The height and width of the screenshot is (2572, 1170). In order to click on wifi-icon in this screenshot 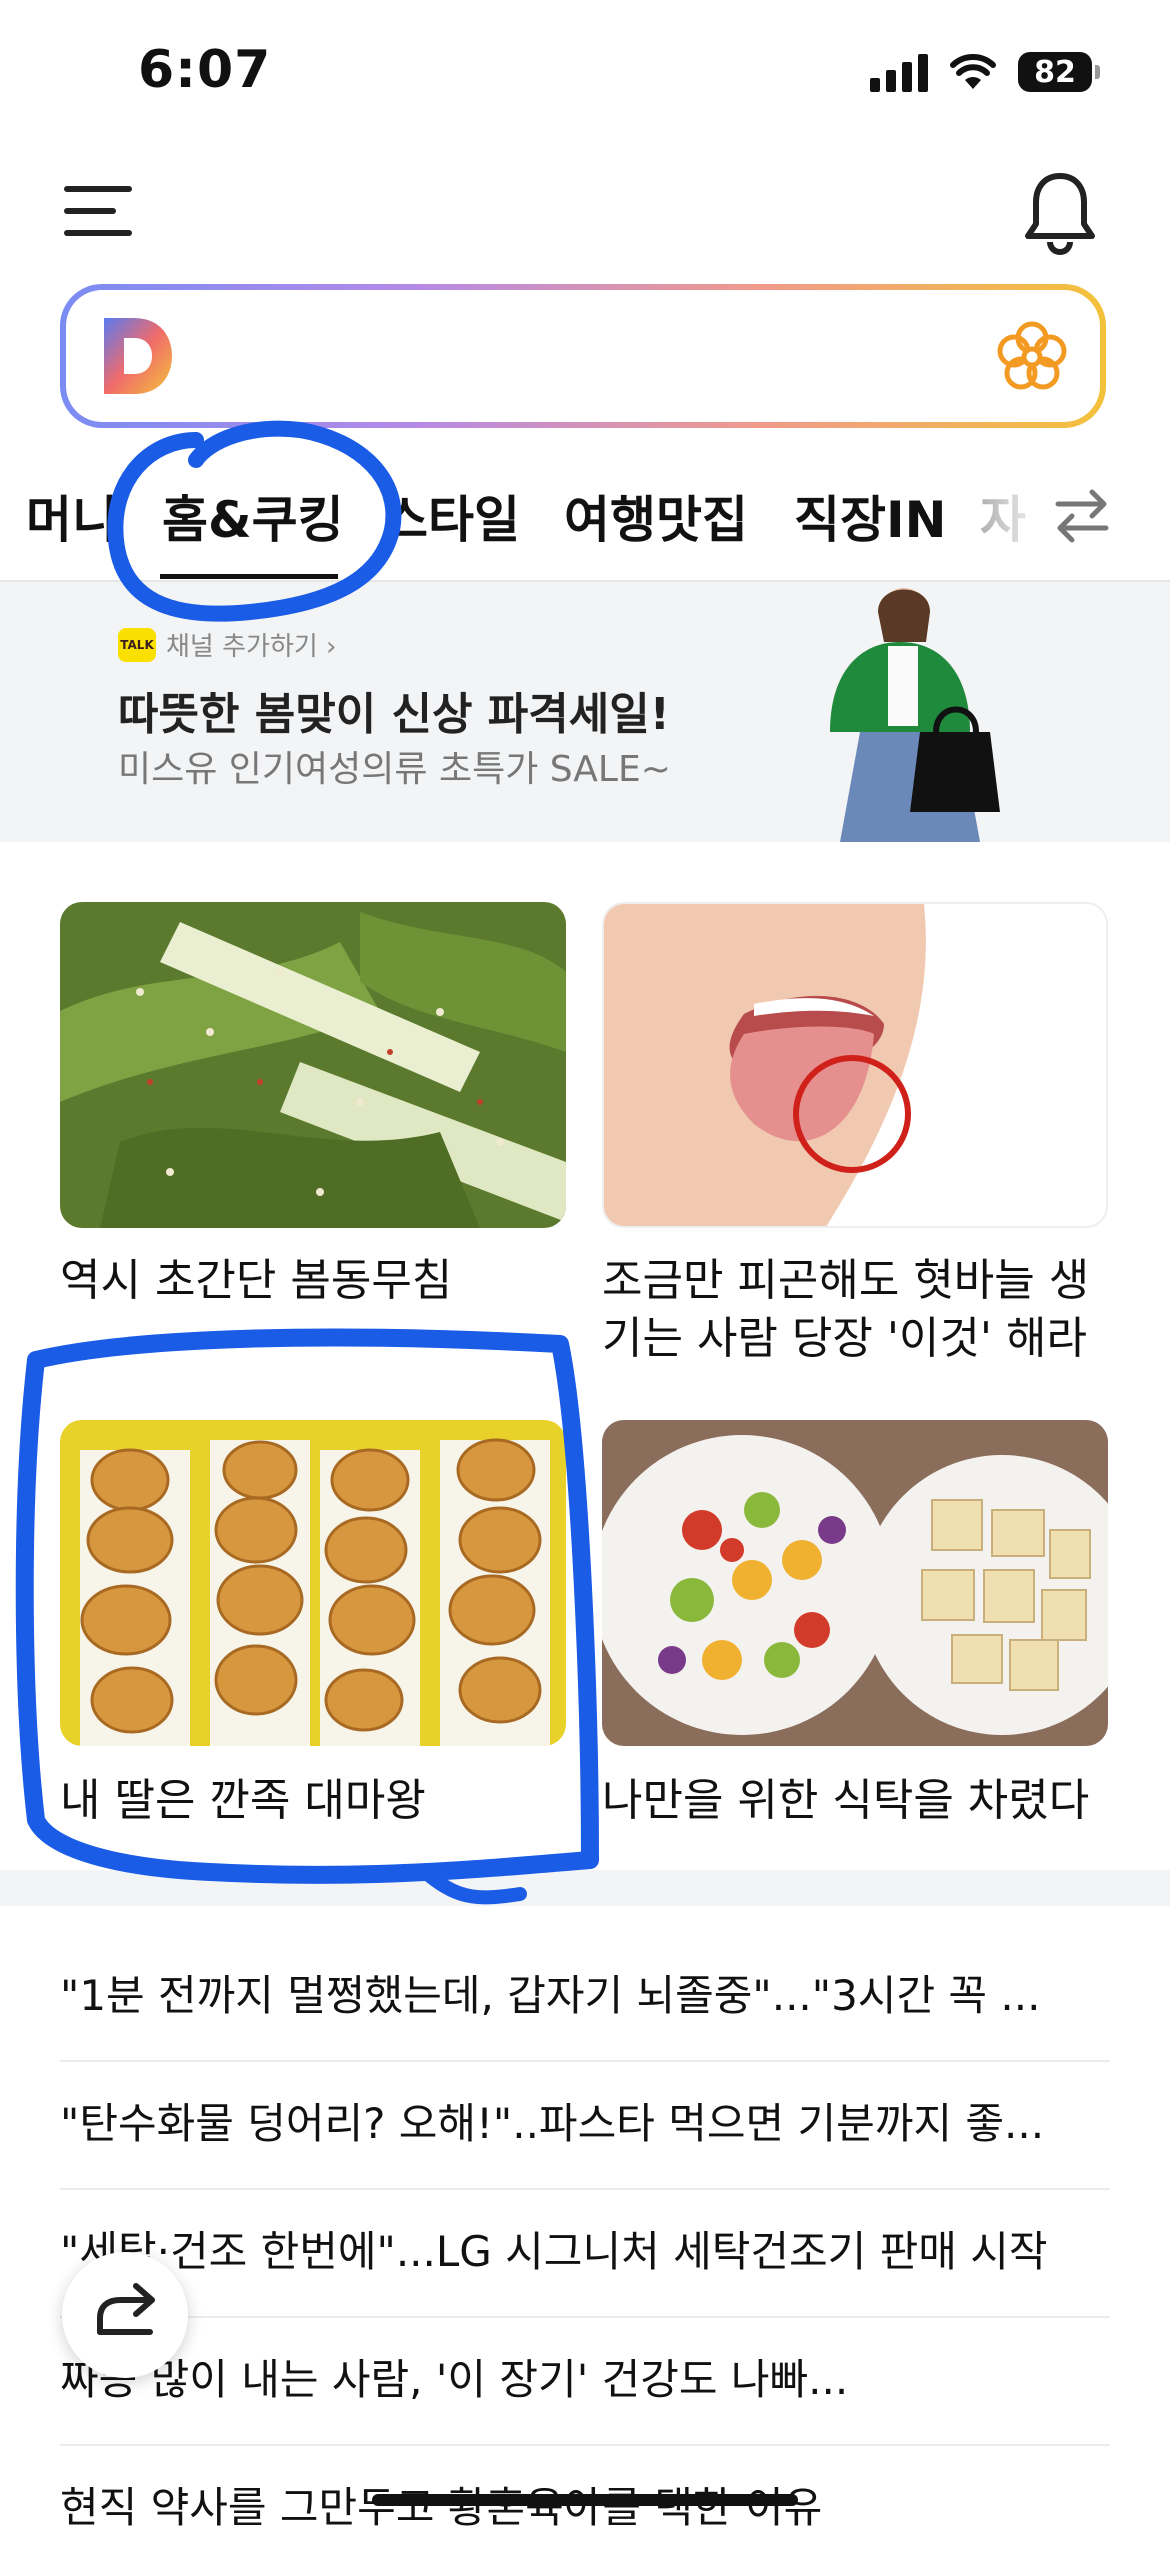, I will do `click(973, 71)`.